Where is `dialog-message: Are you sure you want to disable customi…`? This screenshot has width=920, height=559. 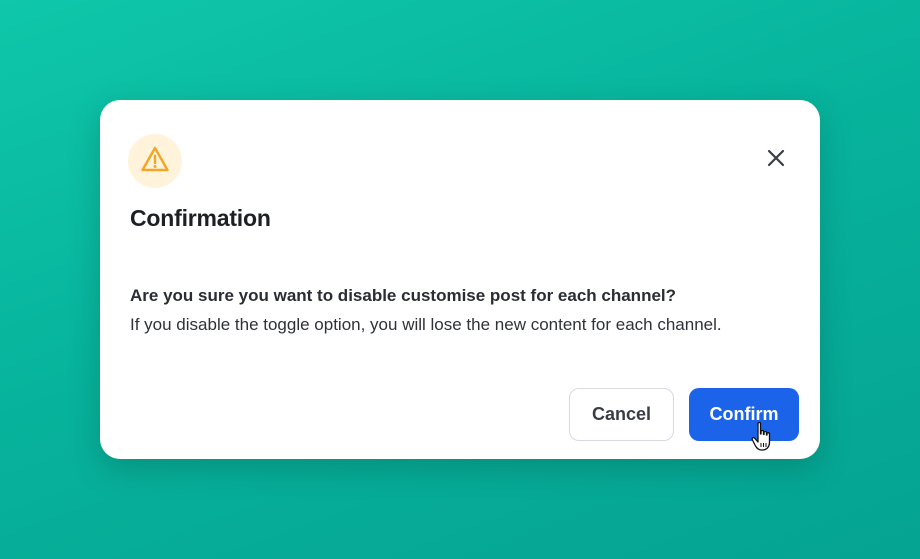 dialog-message: Are you sure you want to disable customi… is located at coordinates (450, 310).